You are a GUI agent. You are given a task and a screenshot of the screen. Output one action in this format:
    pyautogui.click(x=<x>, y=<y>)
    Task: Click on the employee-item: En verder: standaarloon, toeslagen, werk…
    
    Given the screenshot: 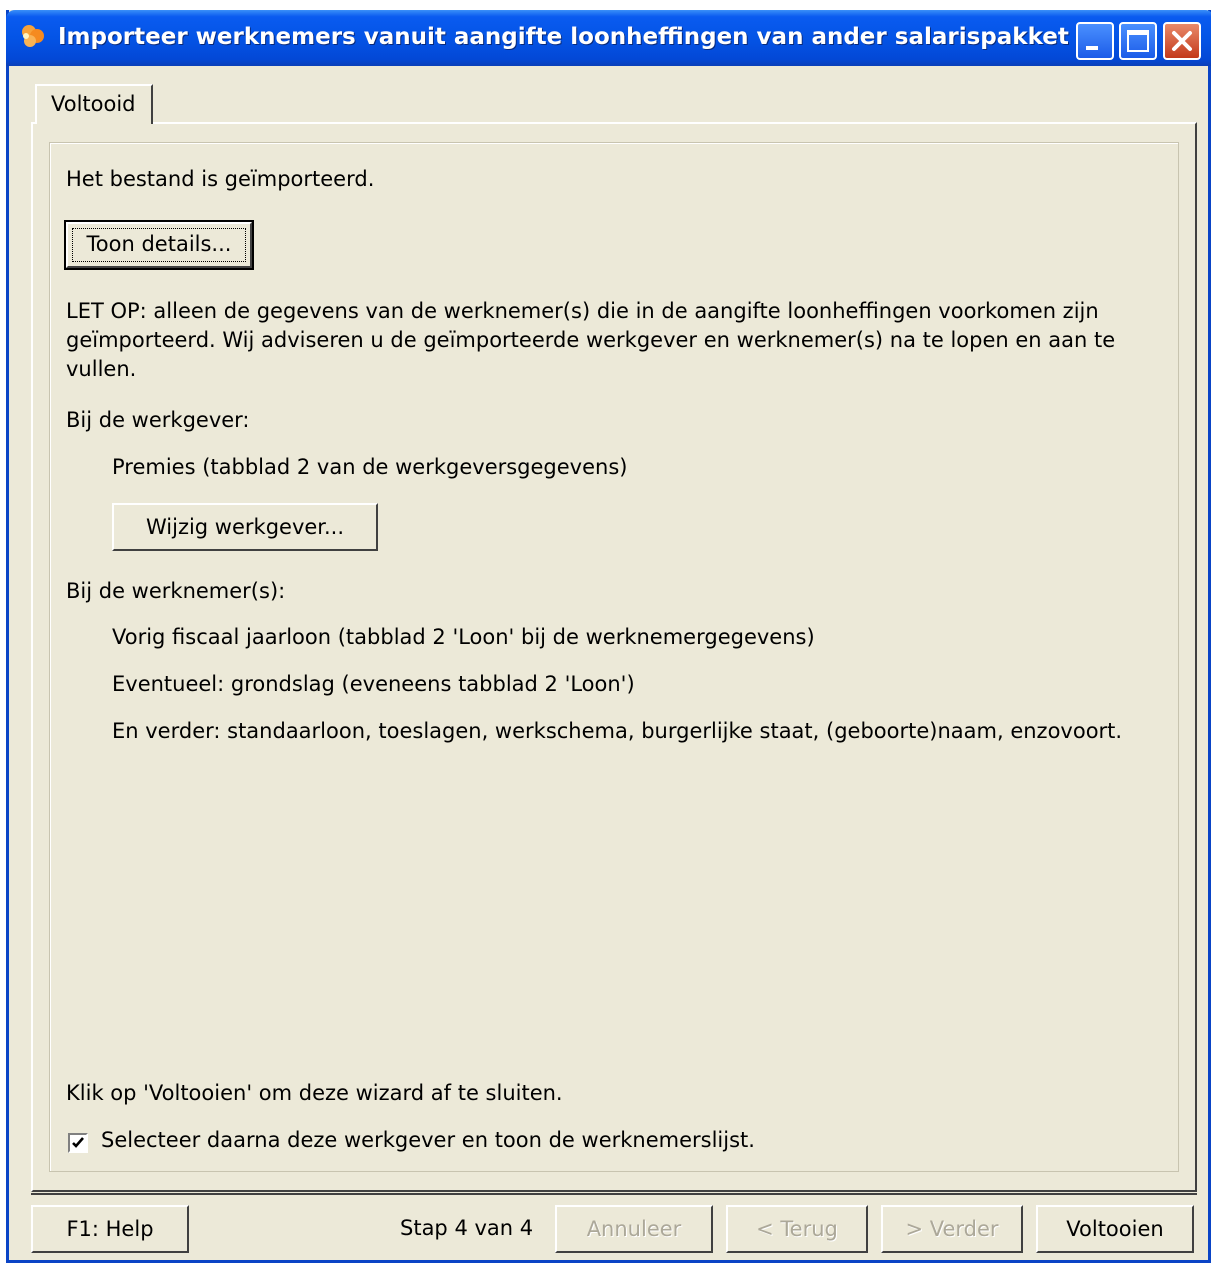 What is the action you would take?
    pyautogui.click(x=617, y=731)
    